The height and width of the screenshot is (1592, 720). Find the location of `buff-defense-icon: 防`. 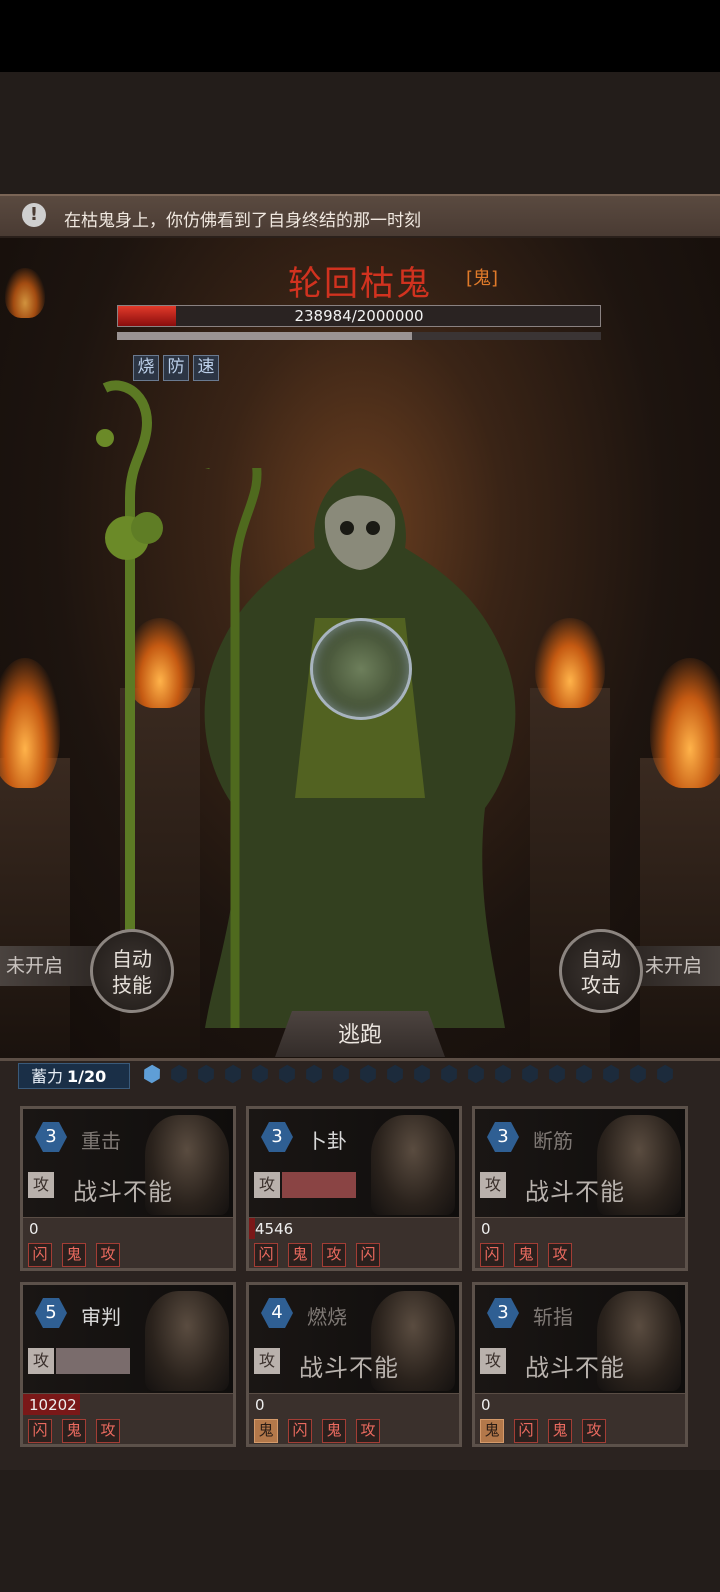

buff-defense-icon: 防 is located at coordinates (176, 368).